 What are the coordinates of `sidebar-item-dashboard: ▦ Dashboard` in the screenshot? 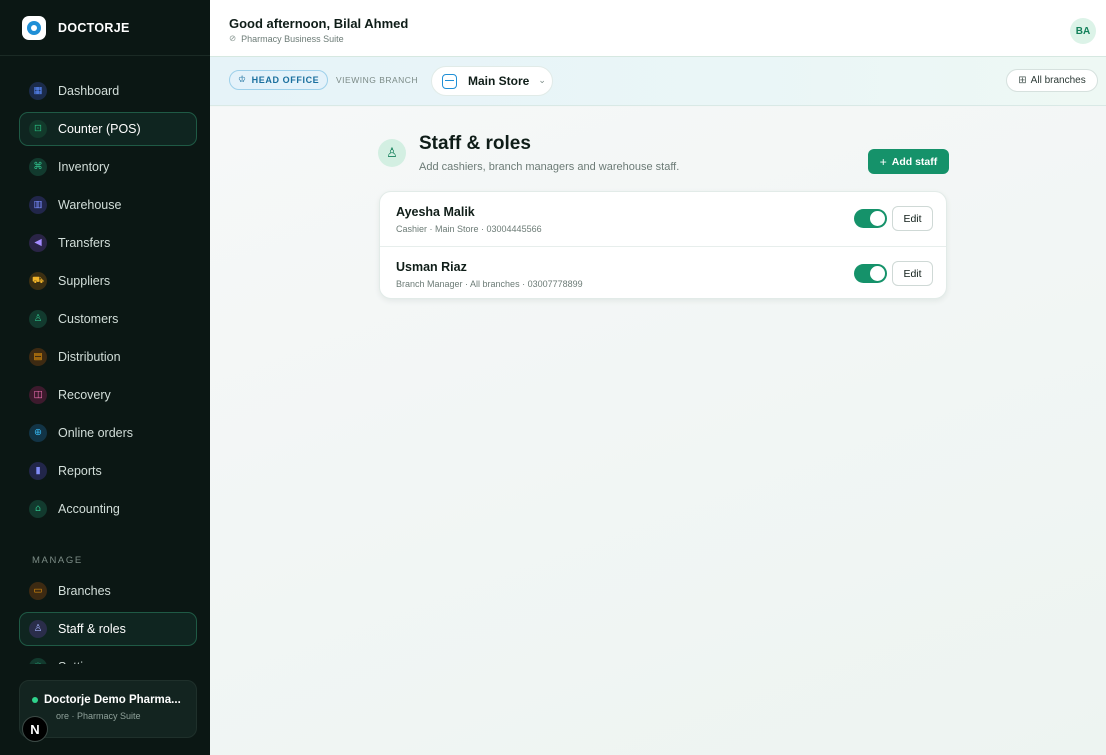 It's located at (108, 91).